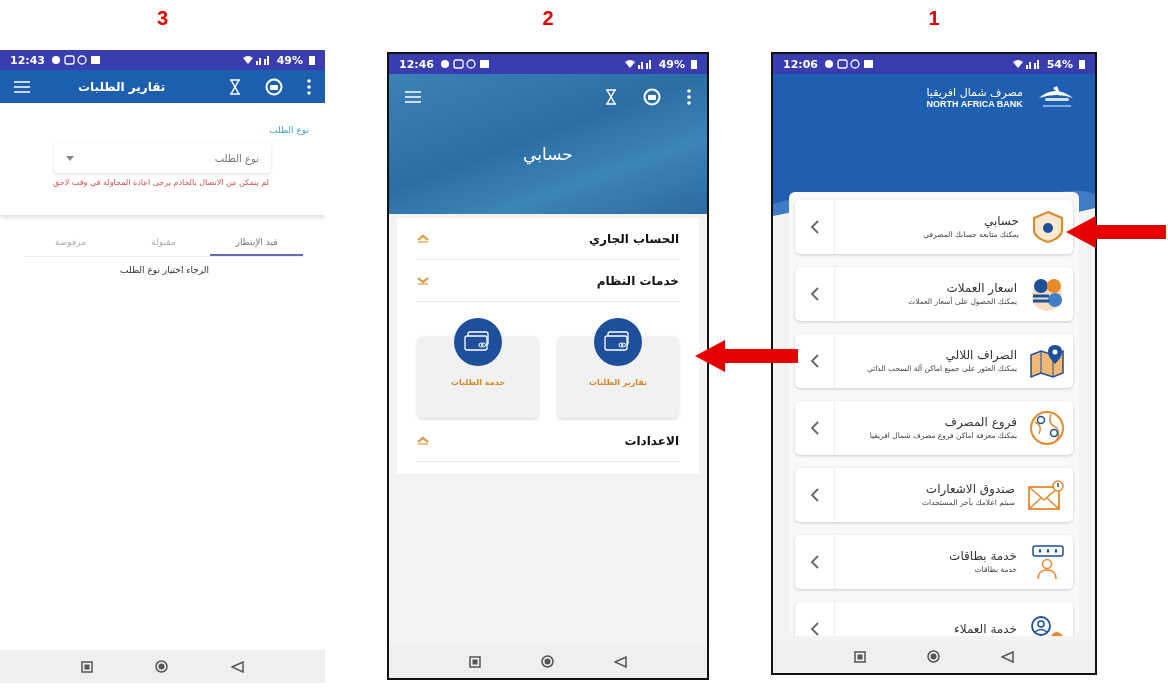 This screenshot has height=689, width=1168. What do you see at coordinates (548, 18) in the screenshot?
I see `step-number: 2` at bounding box center [548, 18].